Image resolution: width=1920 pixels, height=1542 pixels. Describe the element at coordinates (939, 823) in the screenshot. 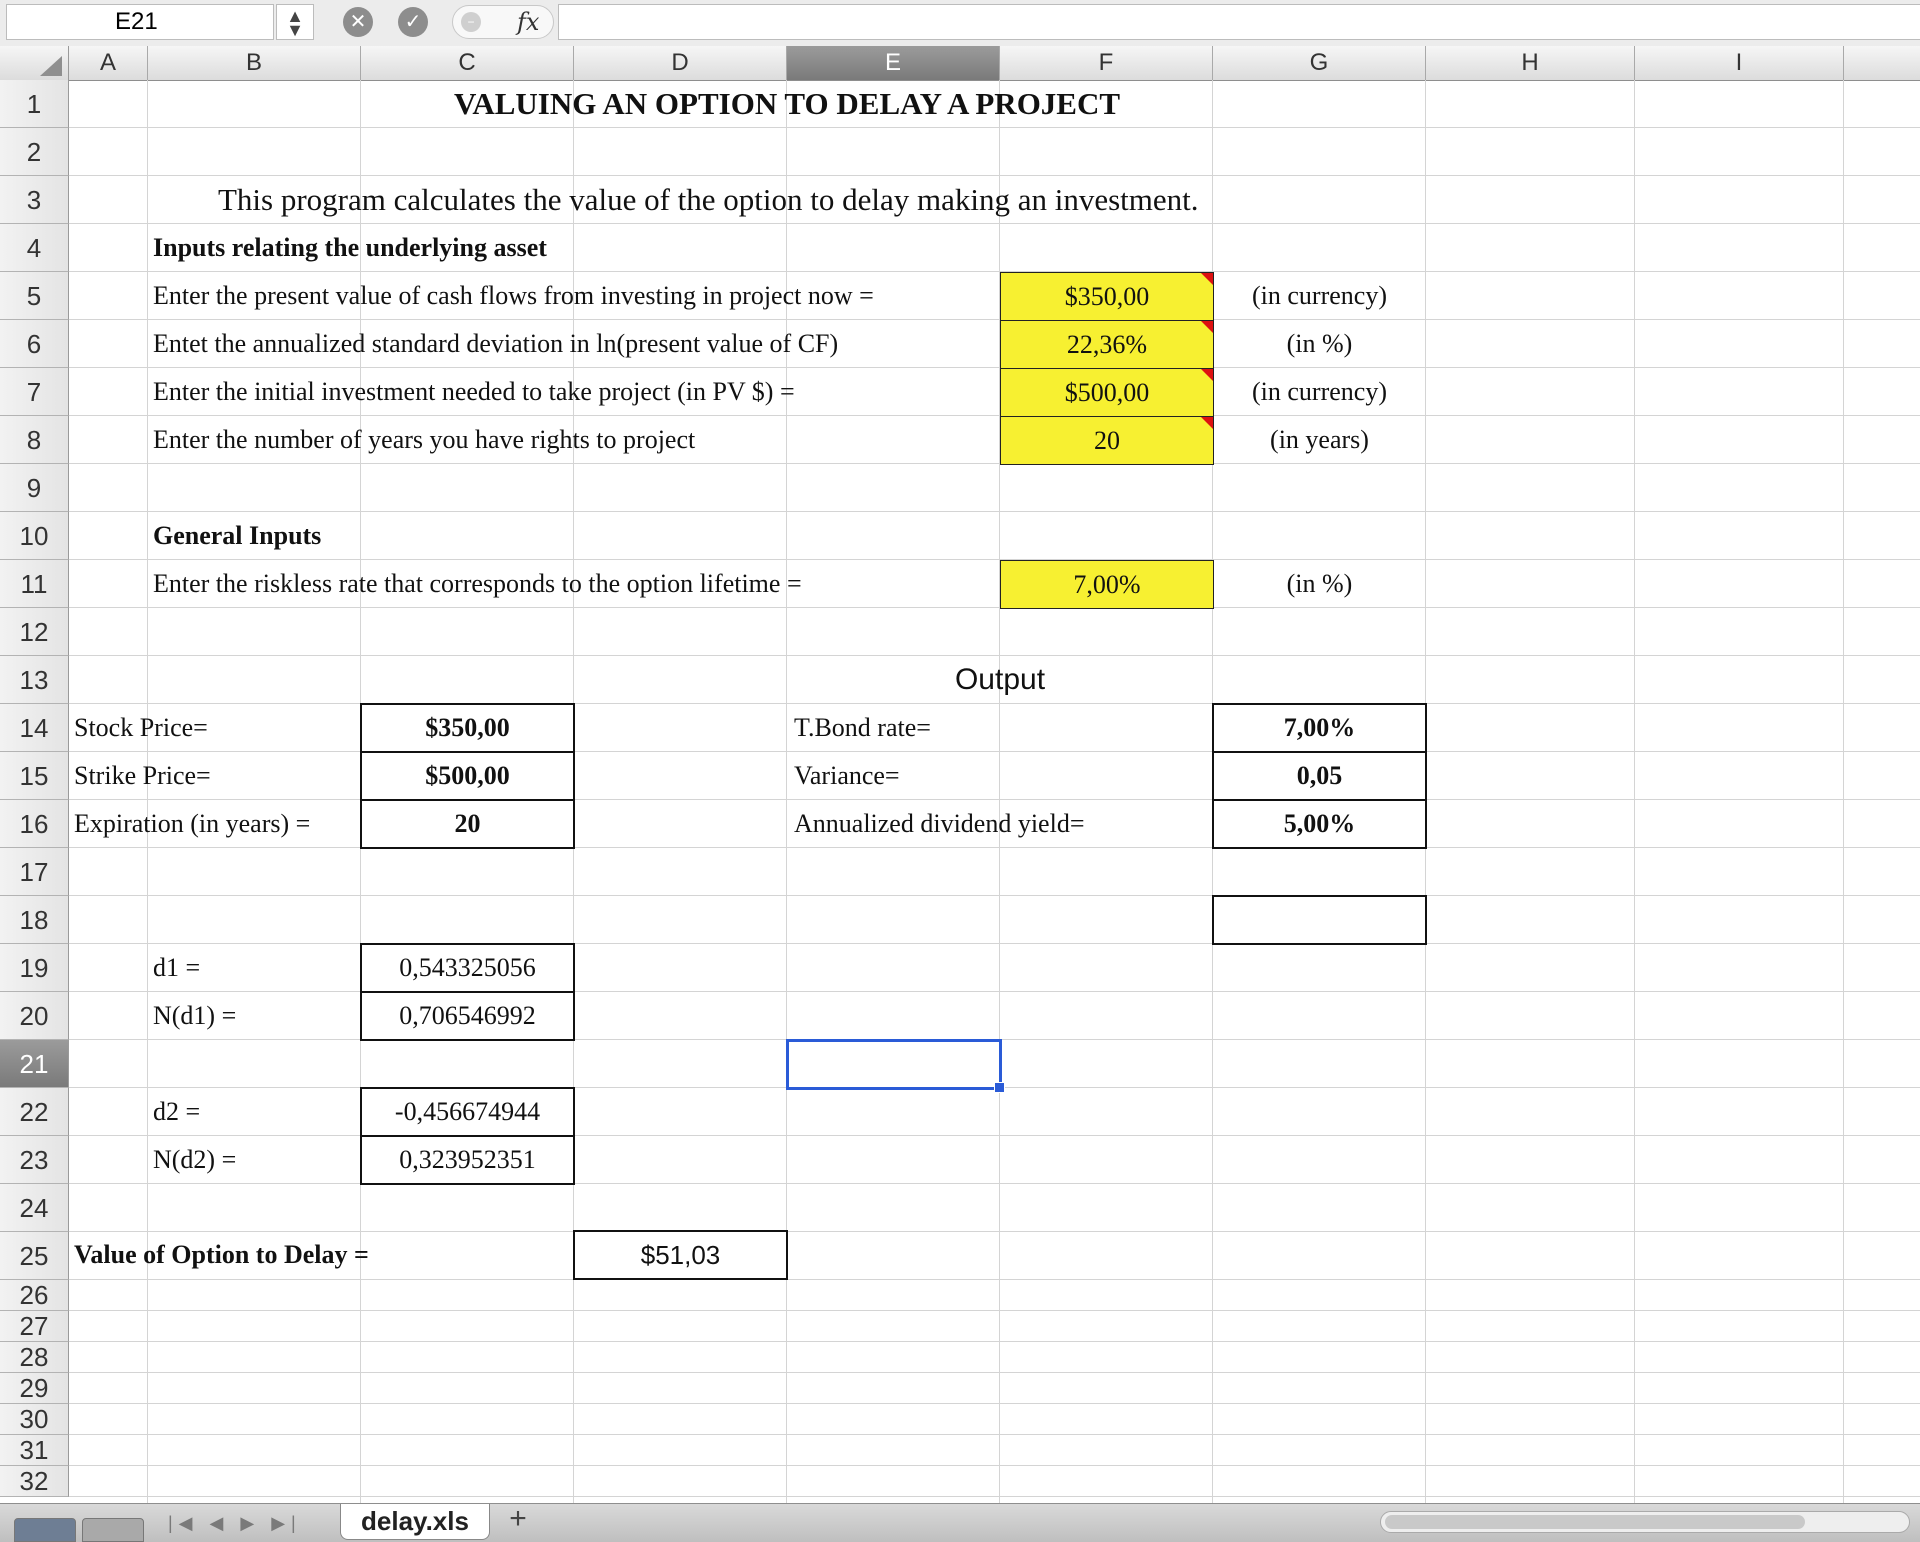

I see `dividend-yield-label: Annualized dividend yield=` at that location.